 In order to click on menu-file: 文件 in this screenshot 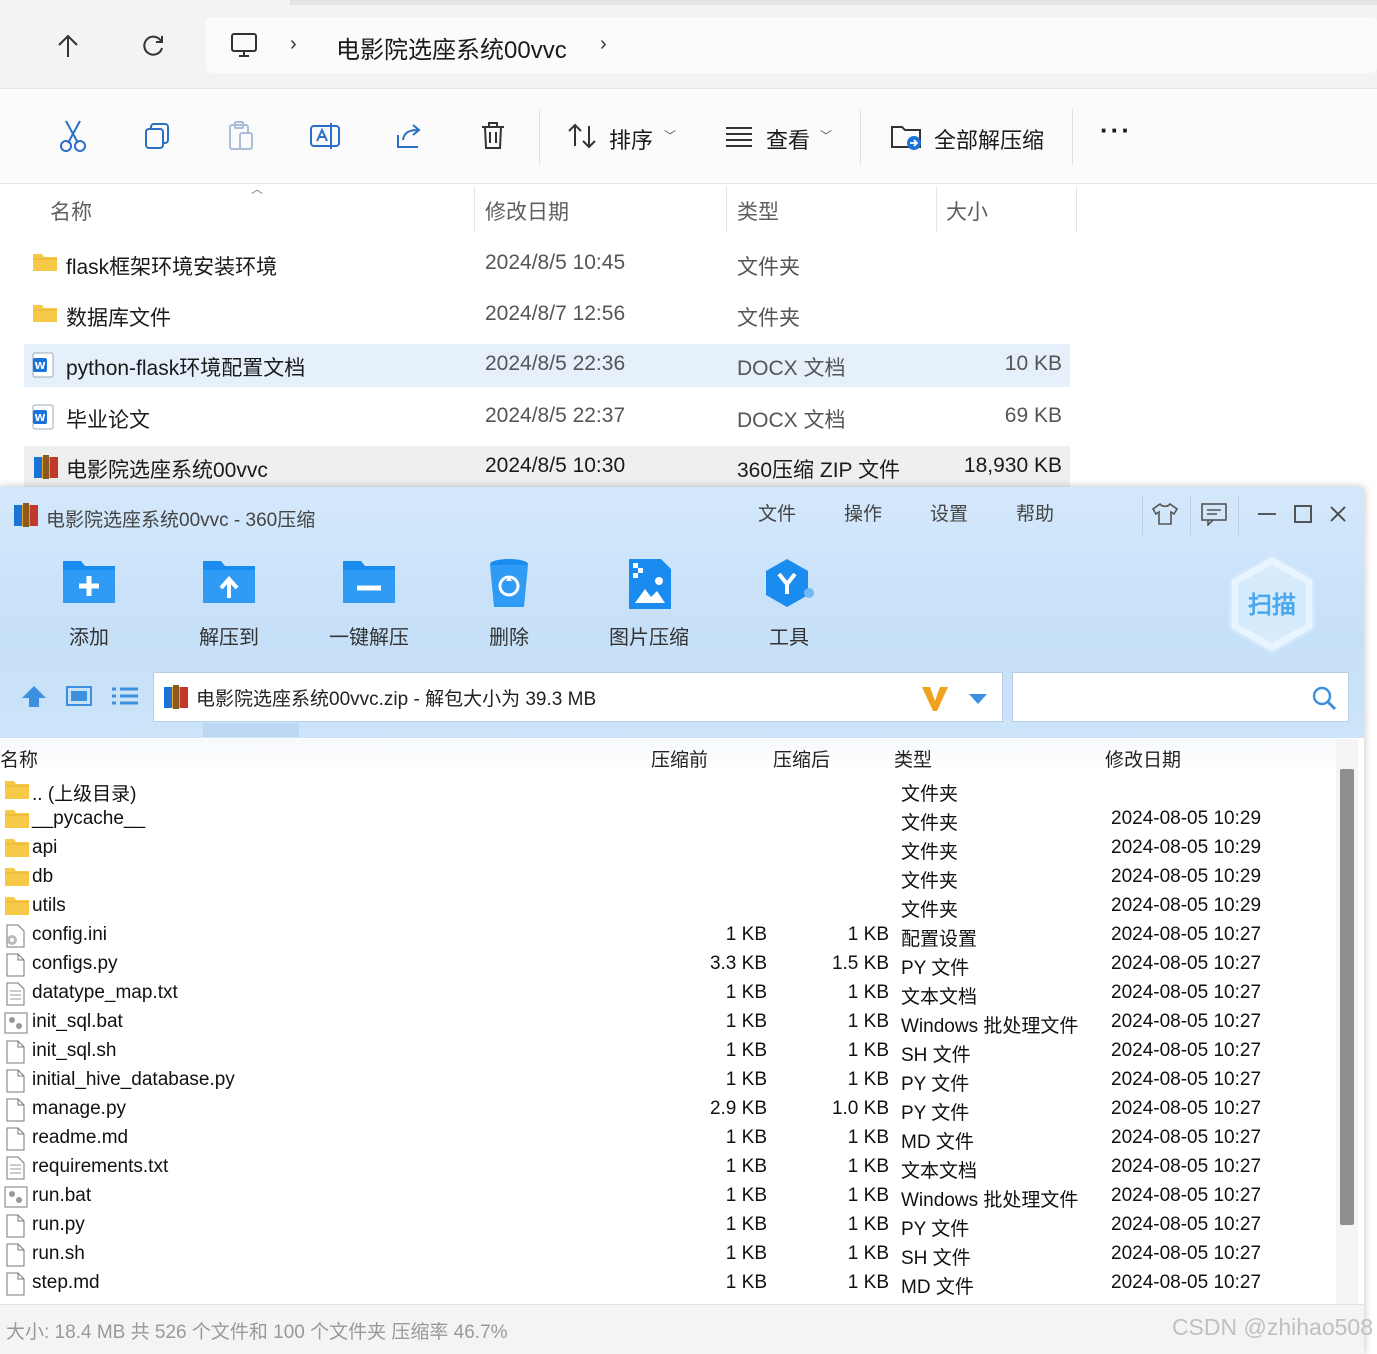, I will do `click(777, 512)`.